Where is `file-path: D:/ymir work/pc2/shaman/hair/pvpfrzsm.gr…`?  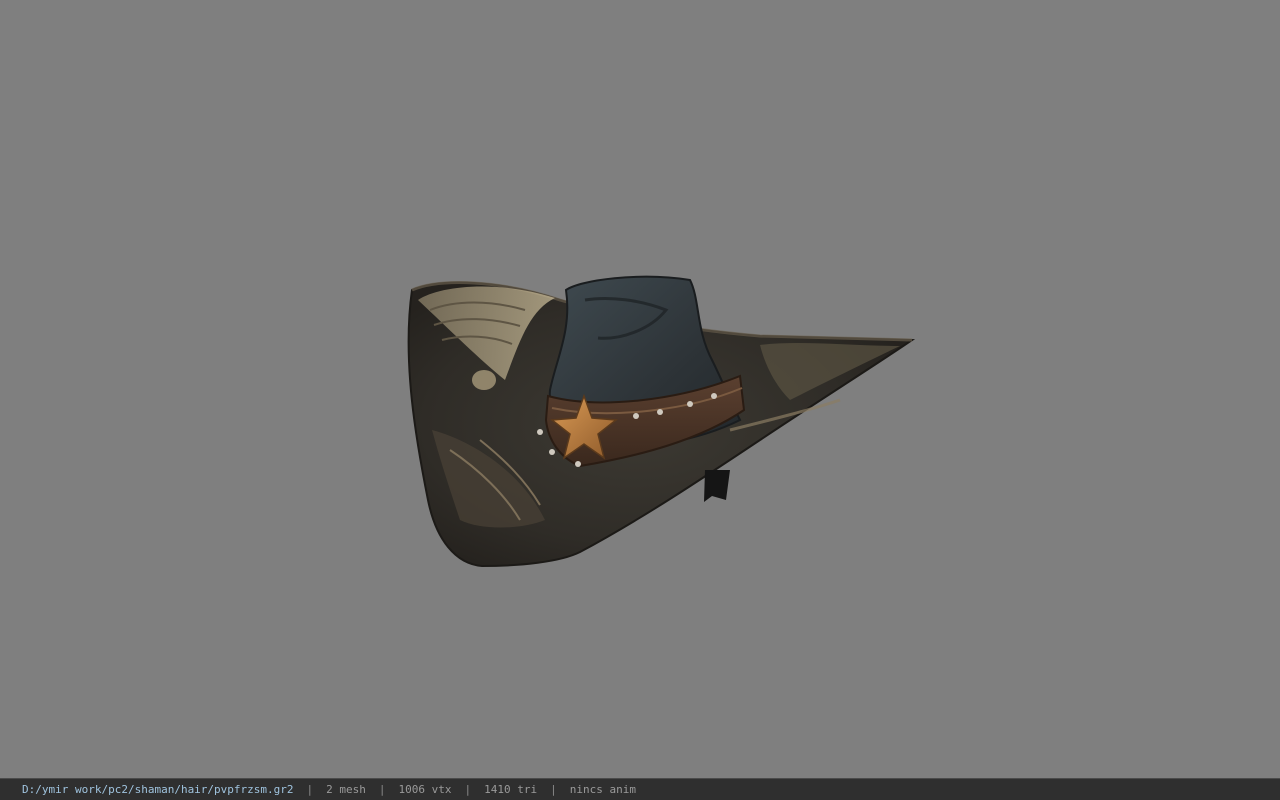 file-path: D:/ymir work/pc2/shaman/hair/pvpfrzsm.gr… is located at coordinates (158, 789).